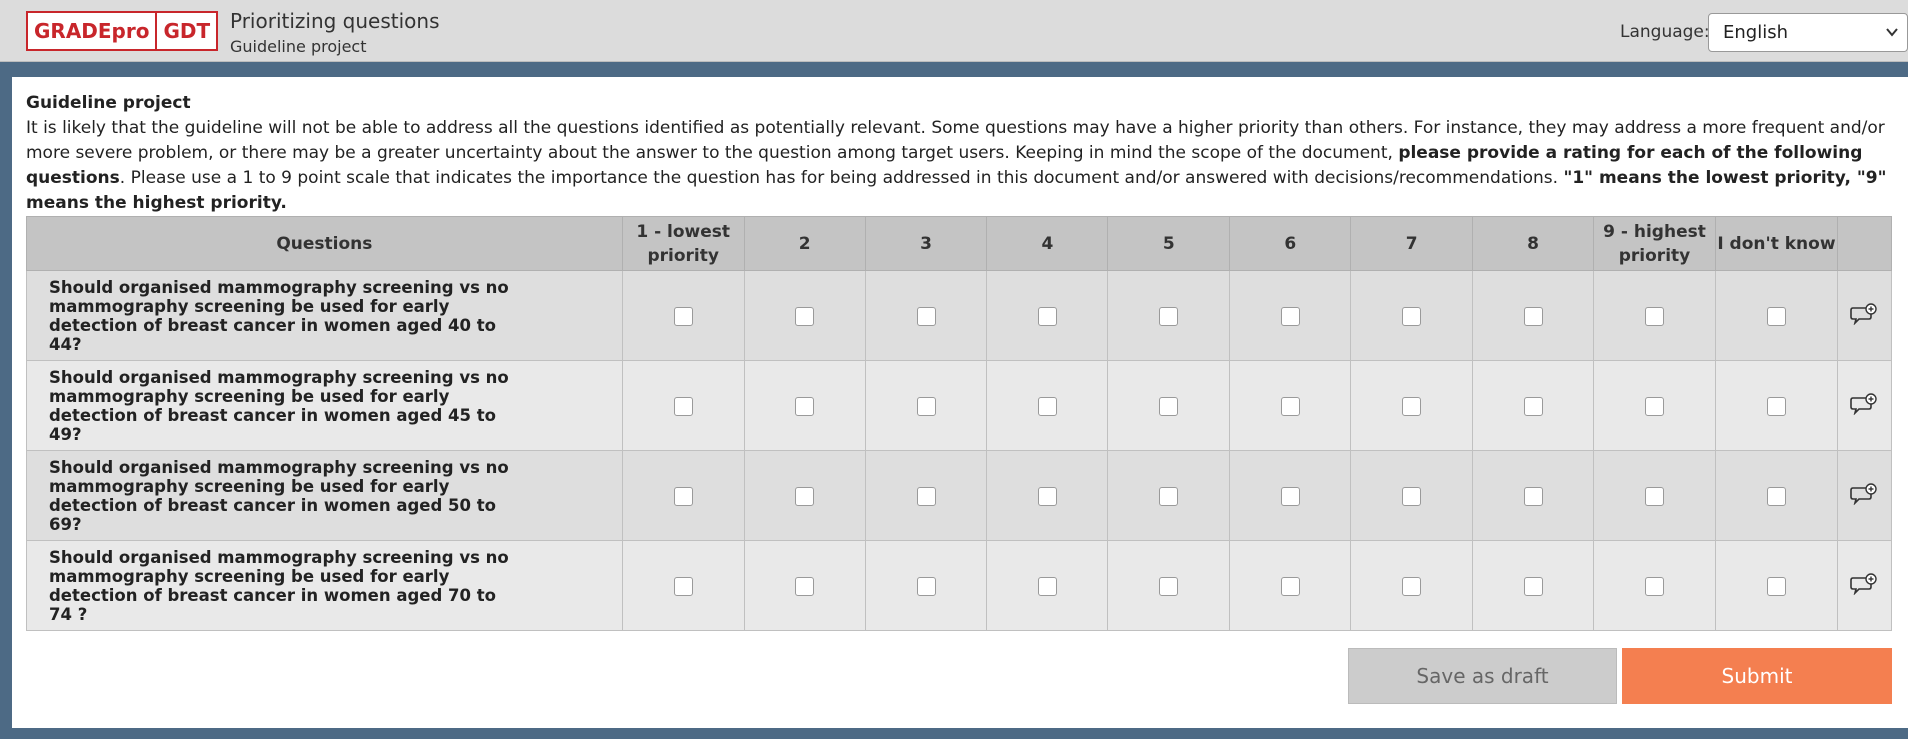 Image resolution: width=1908 pixels, height=739 pixels. I want to click on col-header-9-line2: priority, so click(1654, 255).